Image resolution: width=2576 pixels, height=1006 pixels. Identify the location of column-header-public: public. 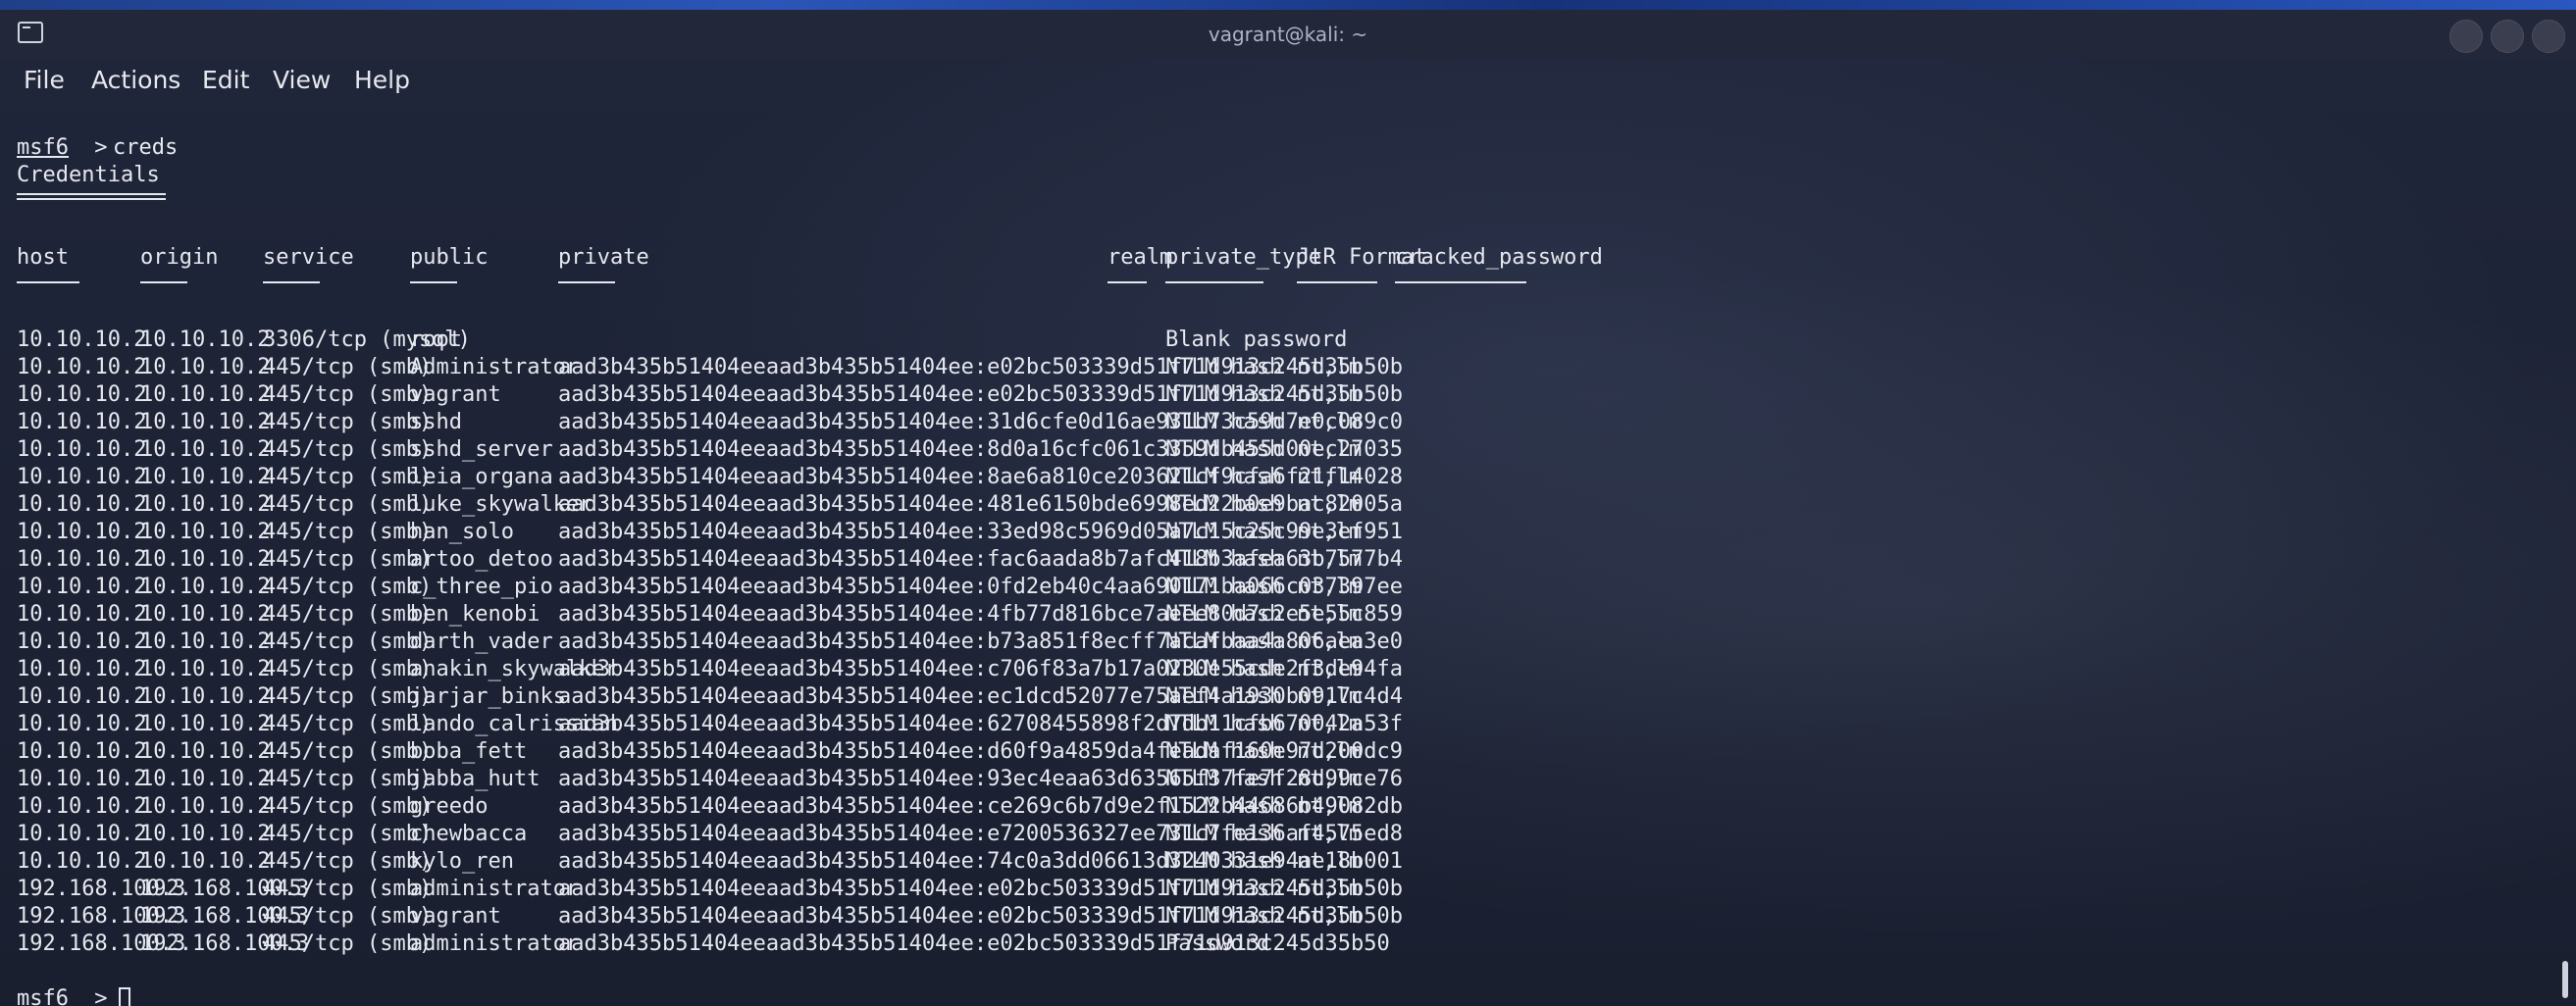
(449, 257).